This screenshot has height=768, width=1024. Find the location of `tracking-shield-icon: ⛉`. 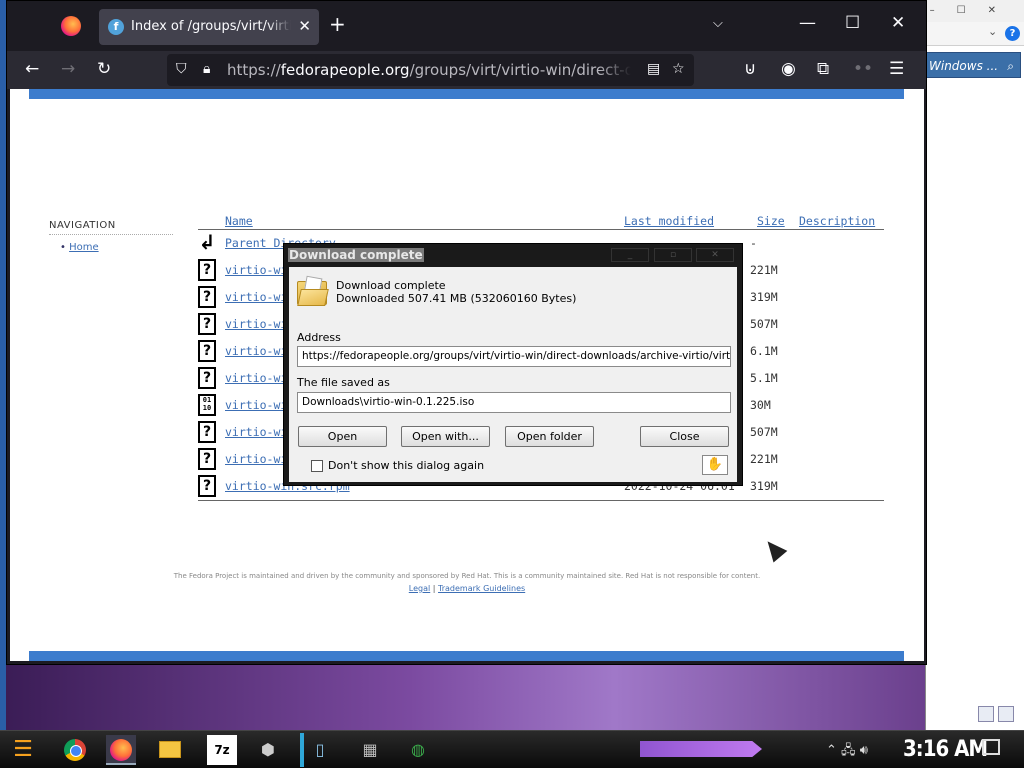

tracking-shield-icon: ⛉ is located at coordinates (181, 69).